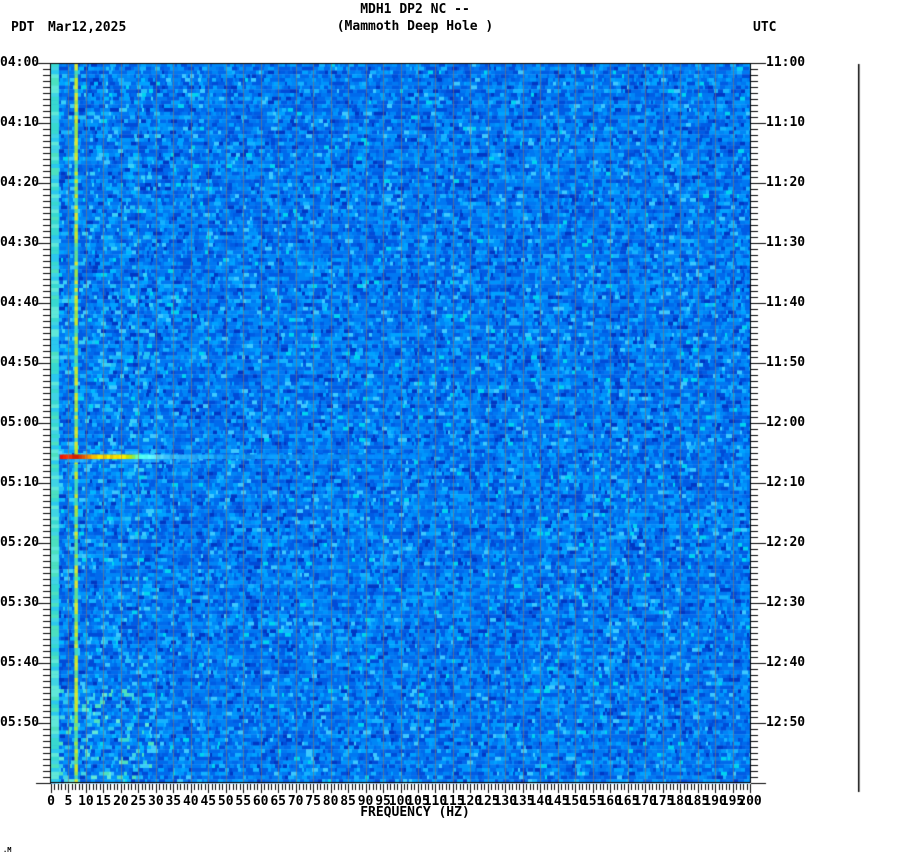 Image resolution: width=902 pixels, height=864 pixels. What do you see at coordinates (786, 62) in the screenshot?
I see `right-time-tick-label: 11:00` at bounding box center [786, 62].